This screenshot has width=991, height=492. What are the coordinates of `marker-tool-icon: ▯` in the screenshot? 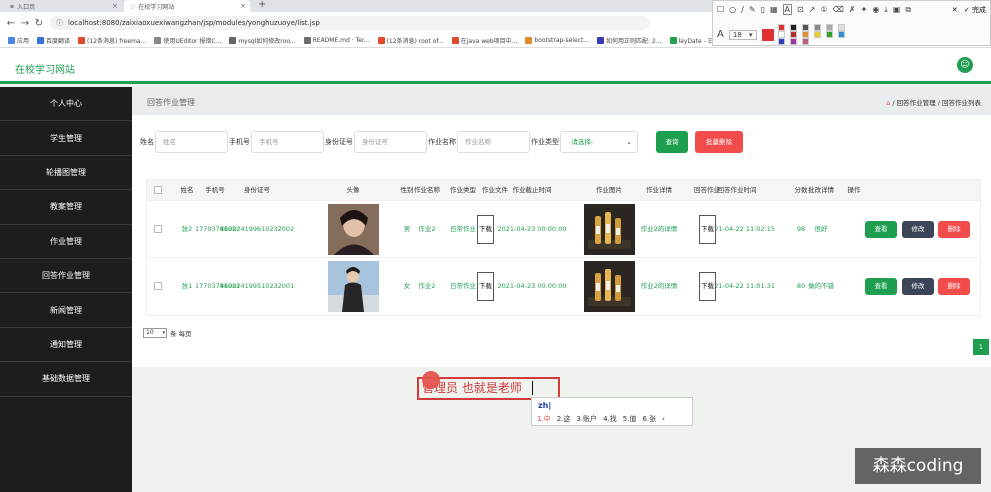 It's located at (763, 9).